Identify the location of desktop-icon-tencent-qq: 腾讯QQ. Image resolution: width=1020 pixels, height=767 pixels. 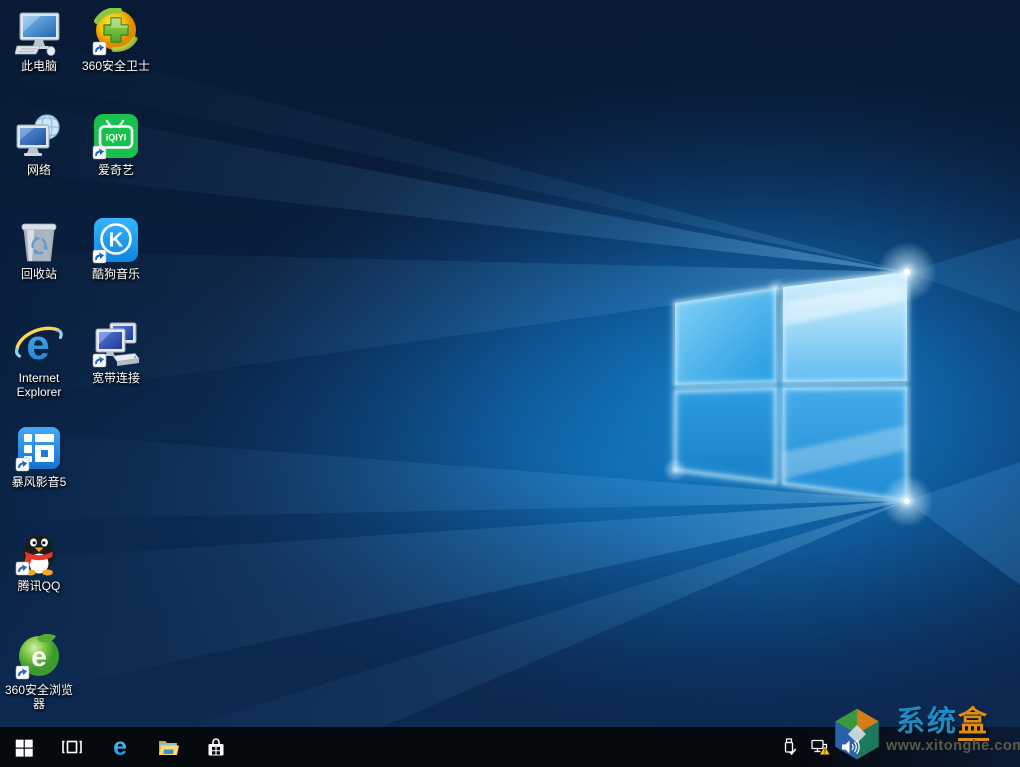
(39, 560).